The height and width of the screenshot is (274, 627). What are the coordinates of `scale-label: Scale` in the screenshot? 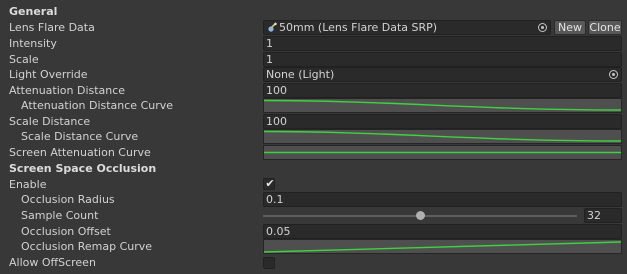 It's located at (24, 59).